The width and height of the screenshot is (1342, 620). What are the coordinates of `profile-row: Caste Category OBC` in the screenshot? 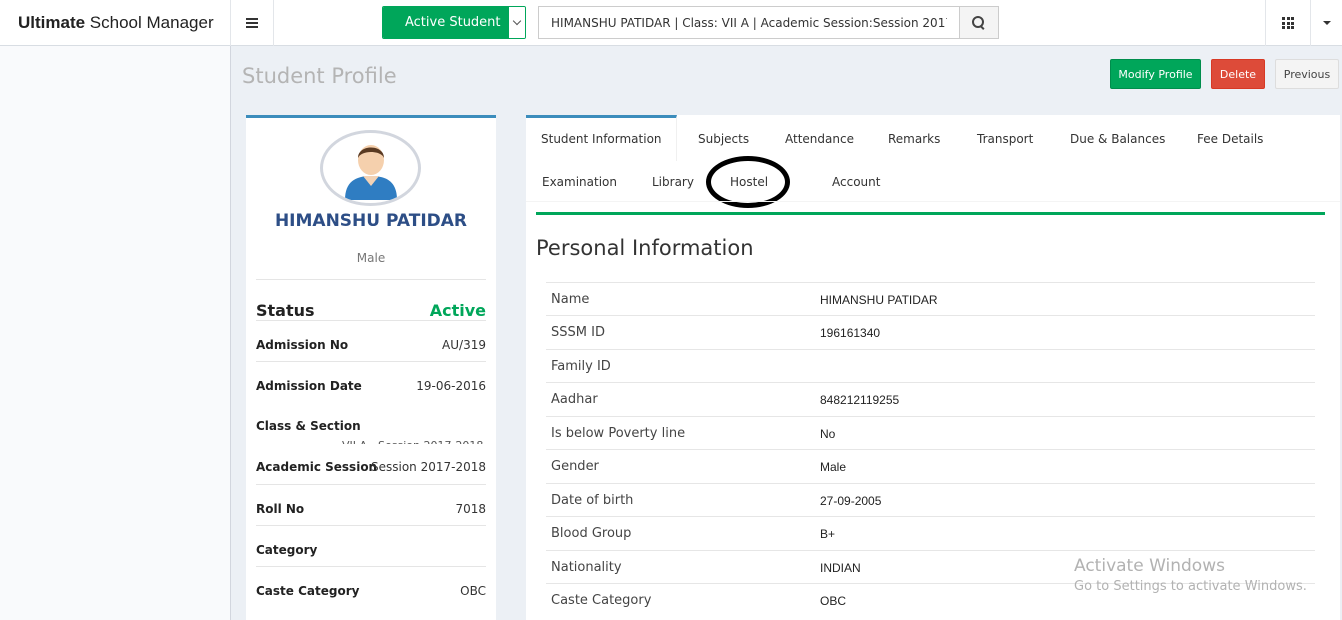 It's located at (371, 586).